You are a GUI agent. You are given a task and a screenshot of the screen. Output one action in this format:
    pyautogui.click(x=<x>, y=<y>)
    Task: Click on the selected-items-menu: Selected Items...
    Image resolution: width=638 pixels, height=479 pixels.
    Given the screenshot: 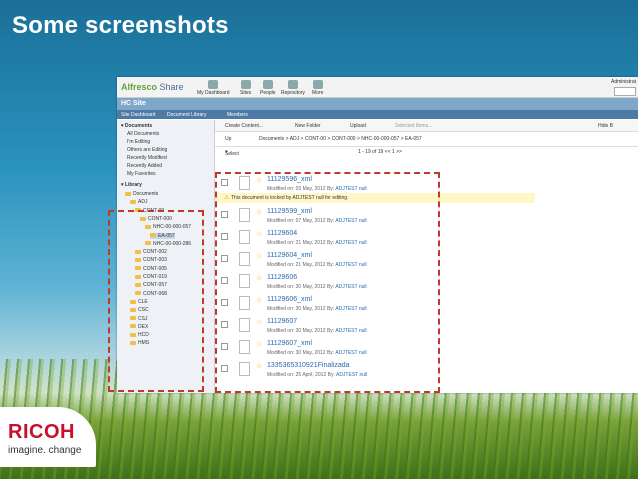 What is the action you would take?
    pyautogui.click(x=413, y=126)
    